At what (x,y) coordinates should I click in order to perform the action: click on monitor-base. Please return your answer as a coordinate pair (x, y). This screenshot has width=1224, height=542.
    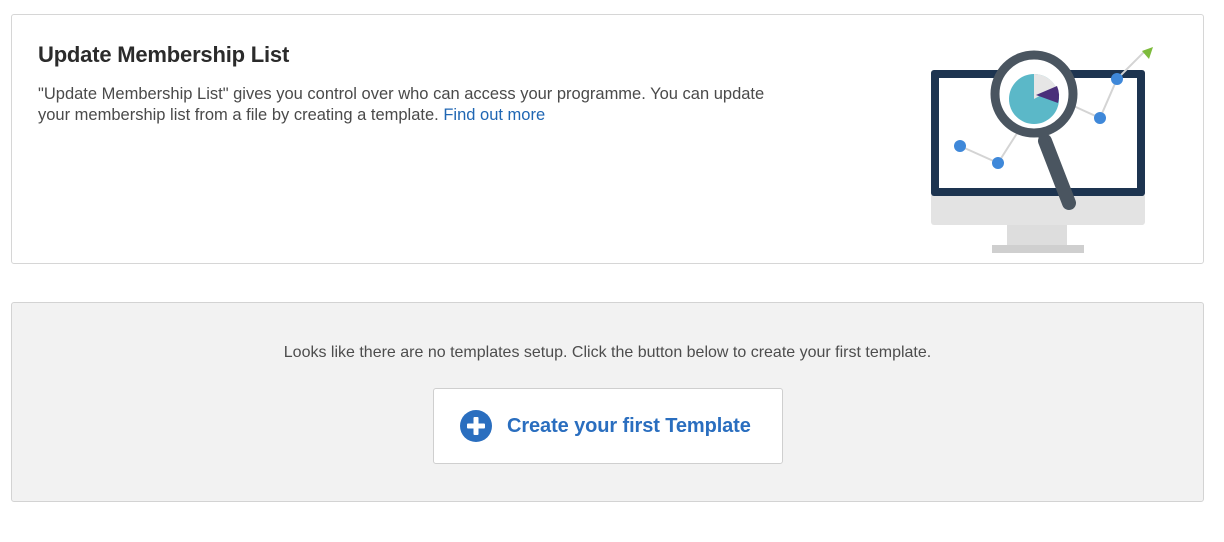
    Looking at the image, I should click on (1038, 249).